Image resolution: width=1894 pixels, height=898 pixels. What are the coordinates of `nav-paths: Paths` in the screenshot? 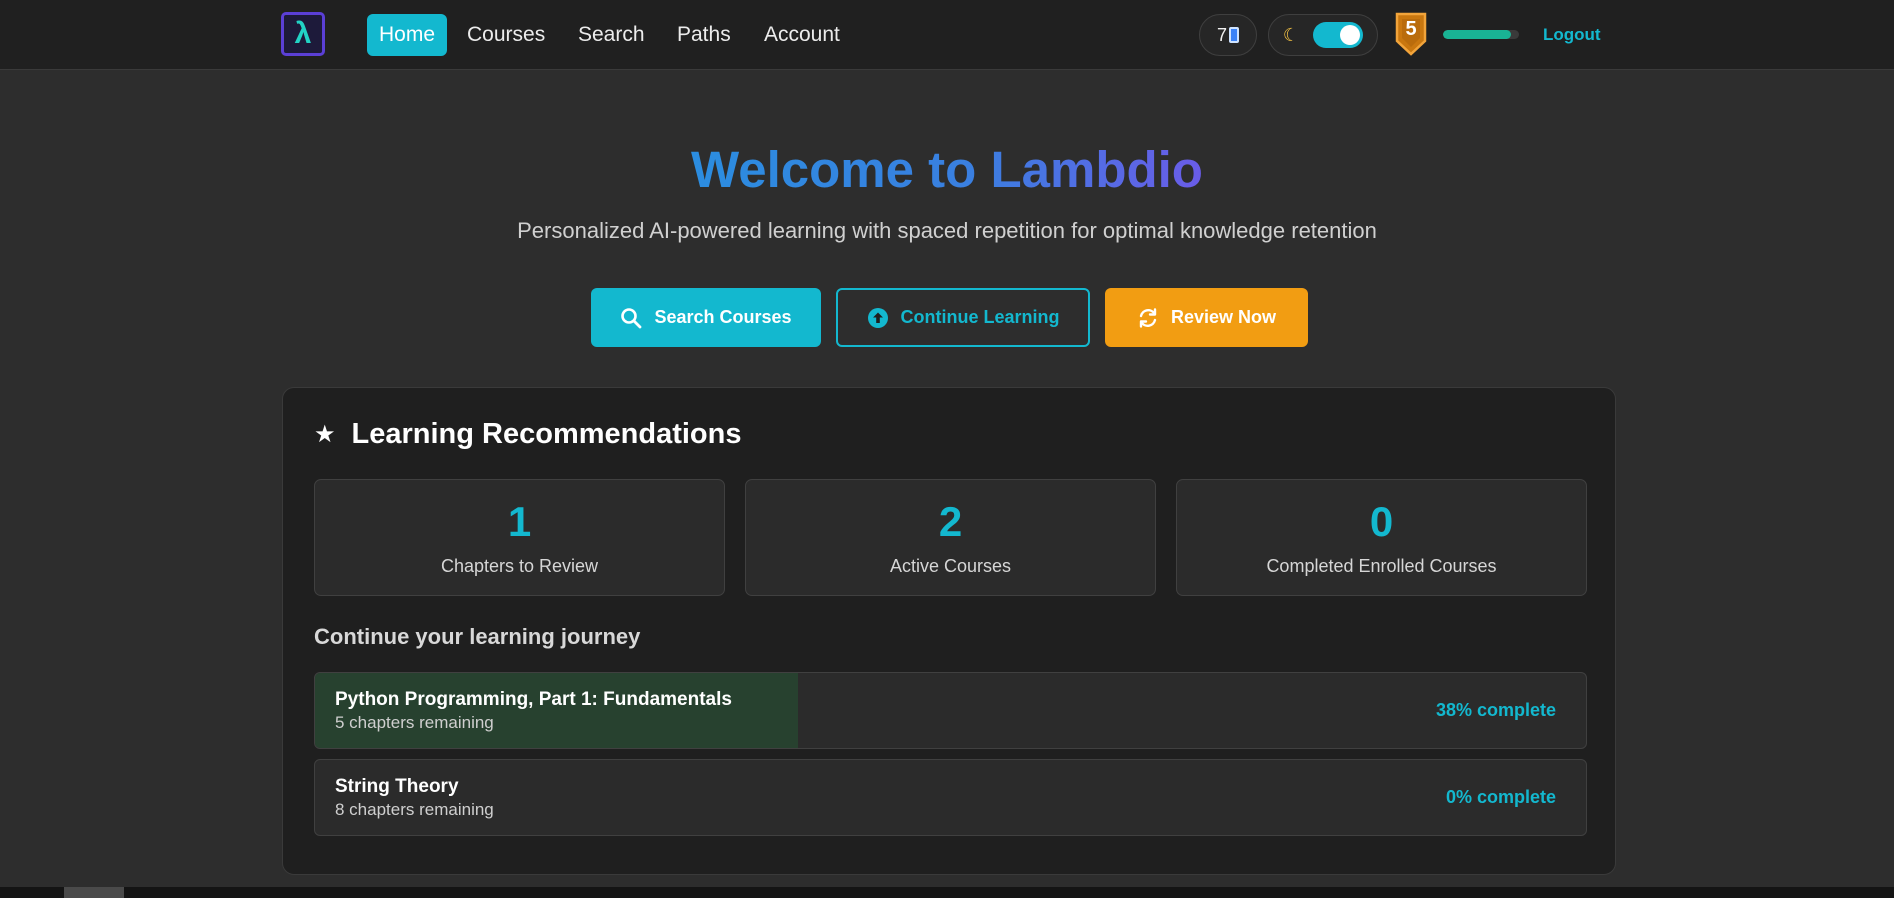 It's located at (704, 35).